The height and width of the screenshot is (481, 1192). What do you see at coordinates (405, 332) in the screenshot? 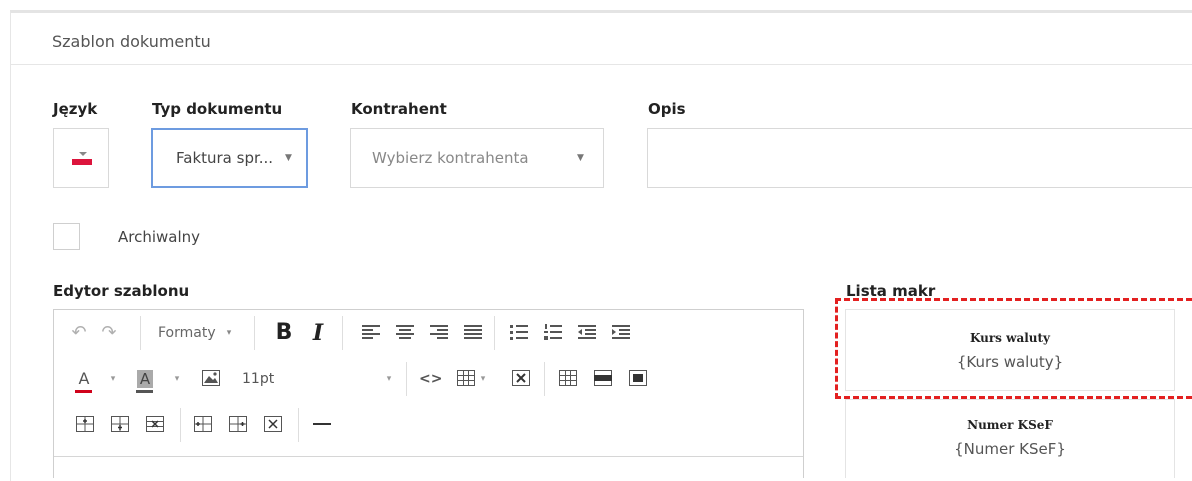
I see `align-center-icon` at bounding box center [405, 332].